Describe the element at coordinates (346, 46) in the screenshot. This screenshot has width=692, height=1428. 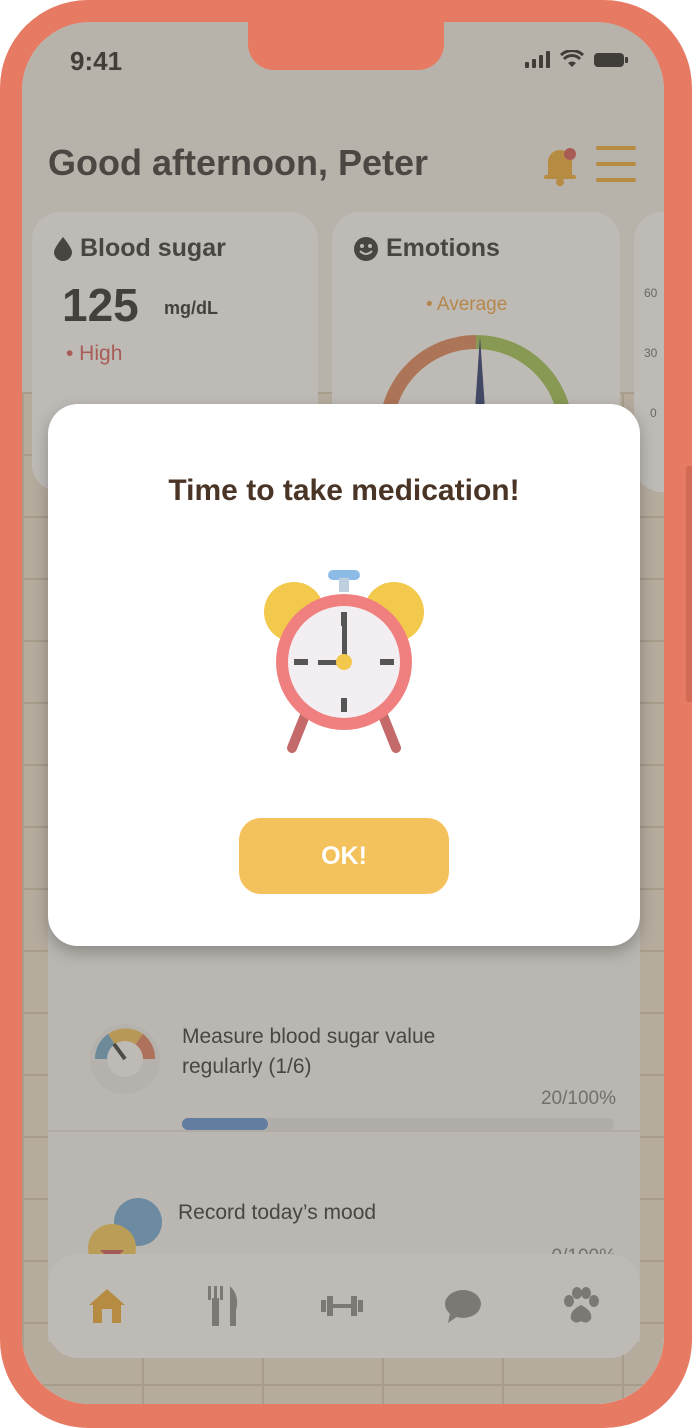
I see `notch` at that location.